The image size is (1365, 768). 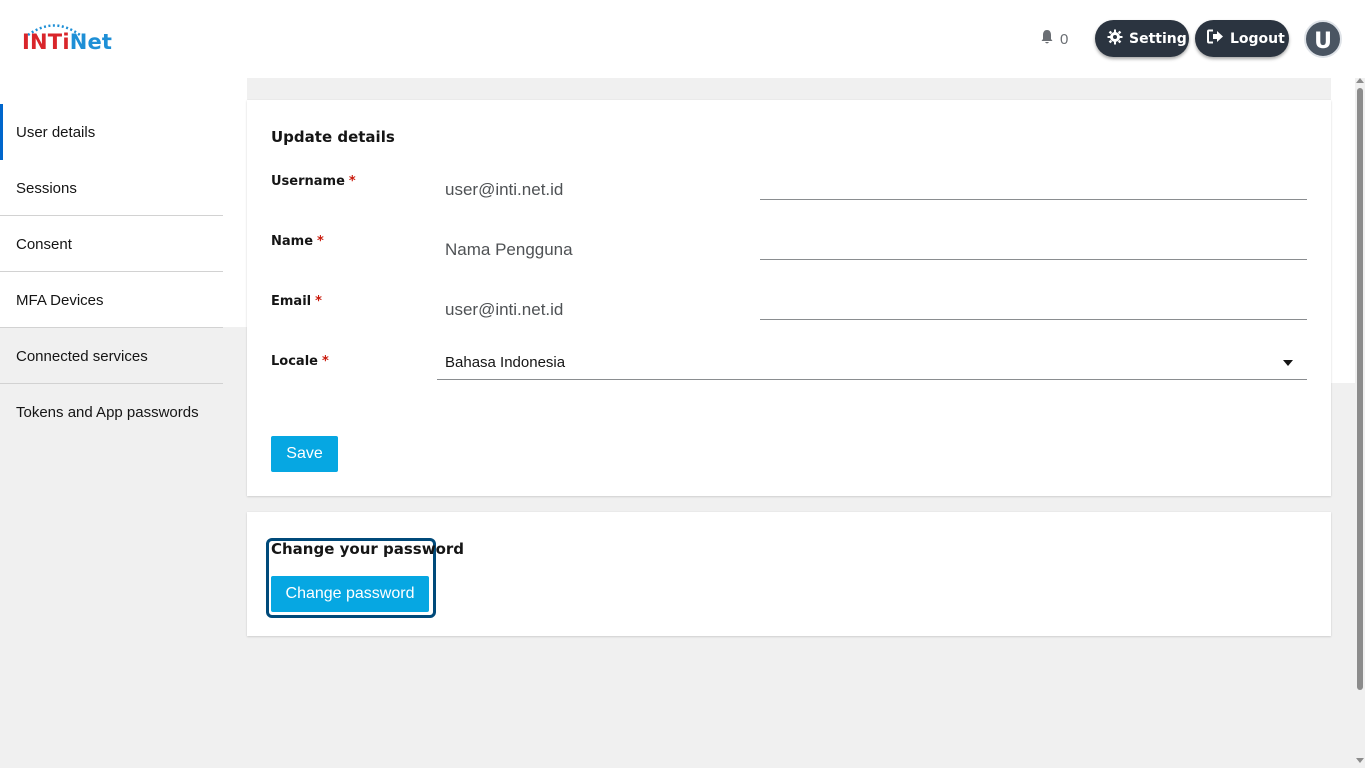 What do you see at coordinates (294, 361) in the screenshot?
I see `locale-label-text: Locale` at bounding box center [294, 361].